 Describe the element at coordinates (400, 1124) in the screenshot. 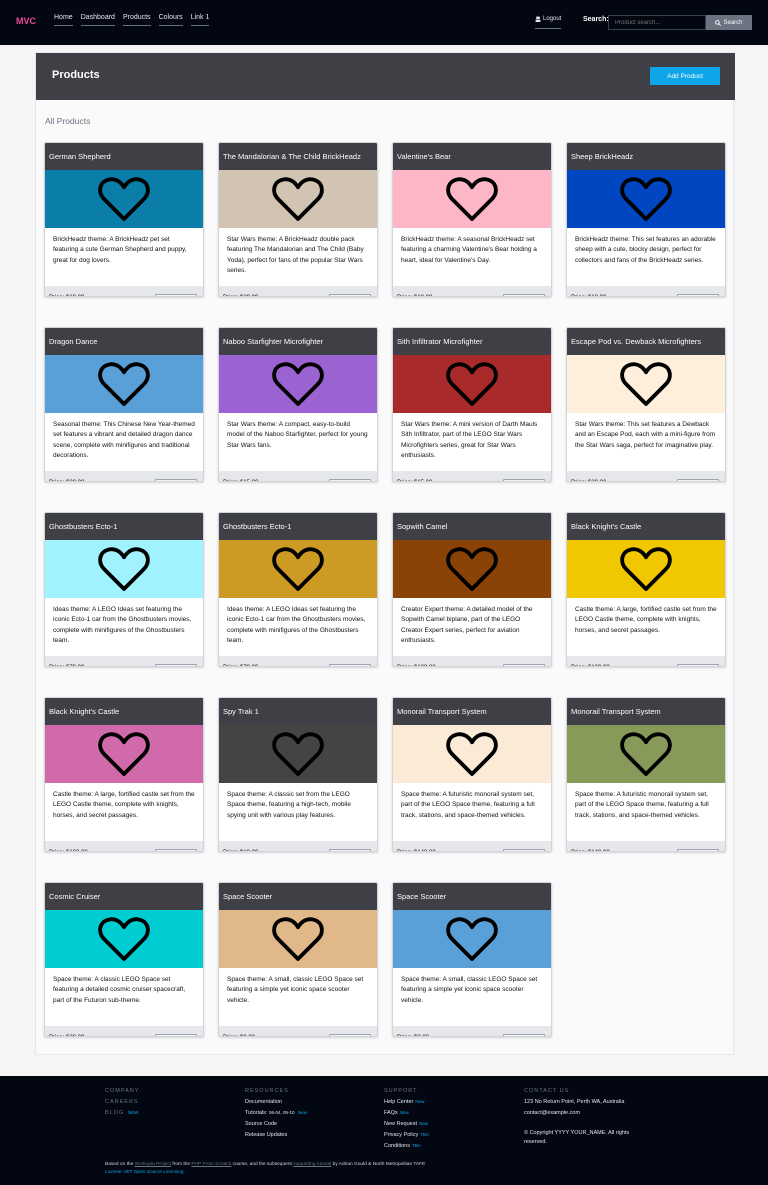

I see `footer-request-link: New Request` at that location.